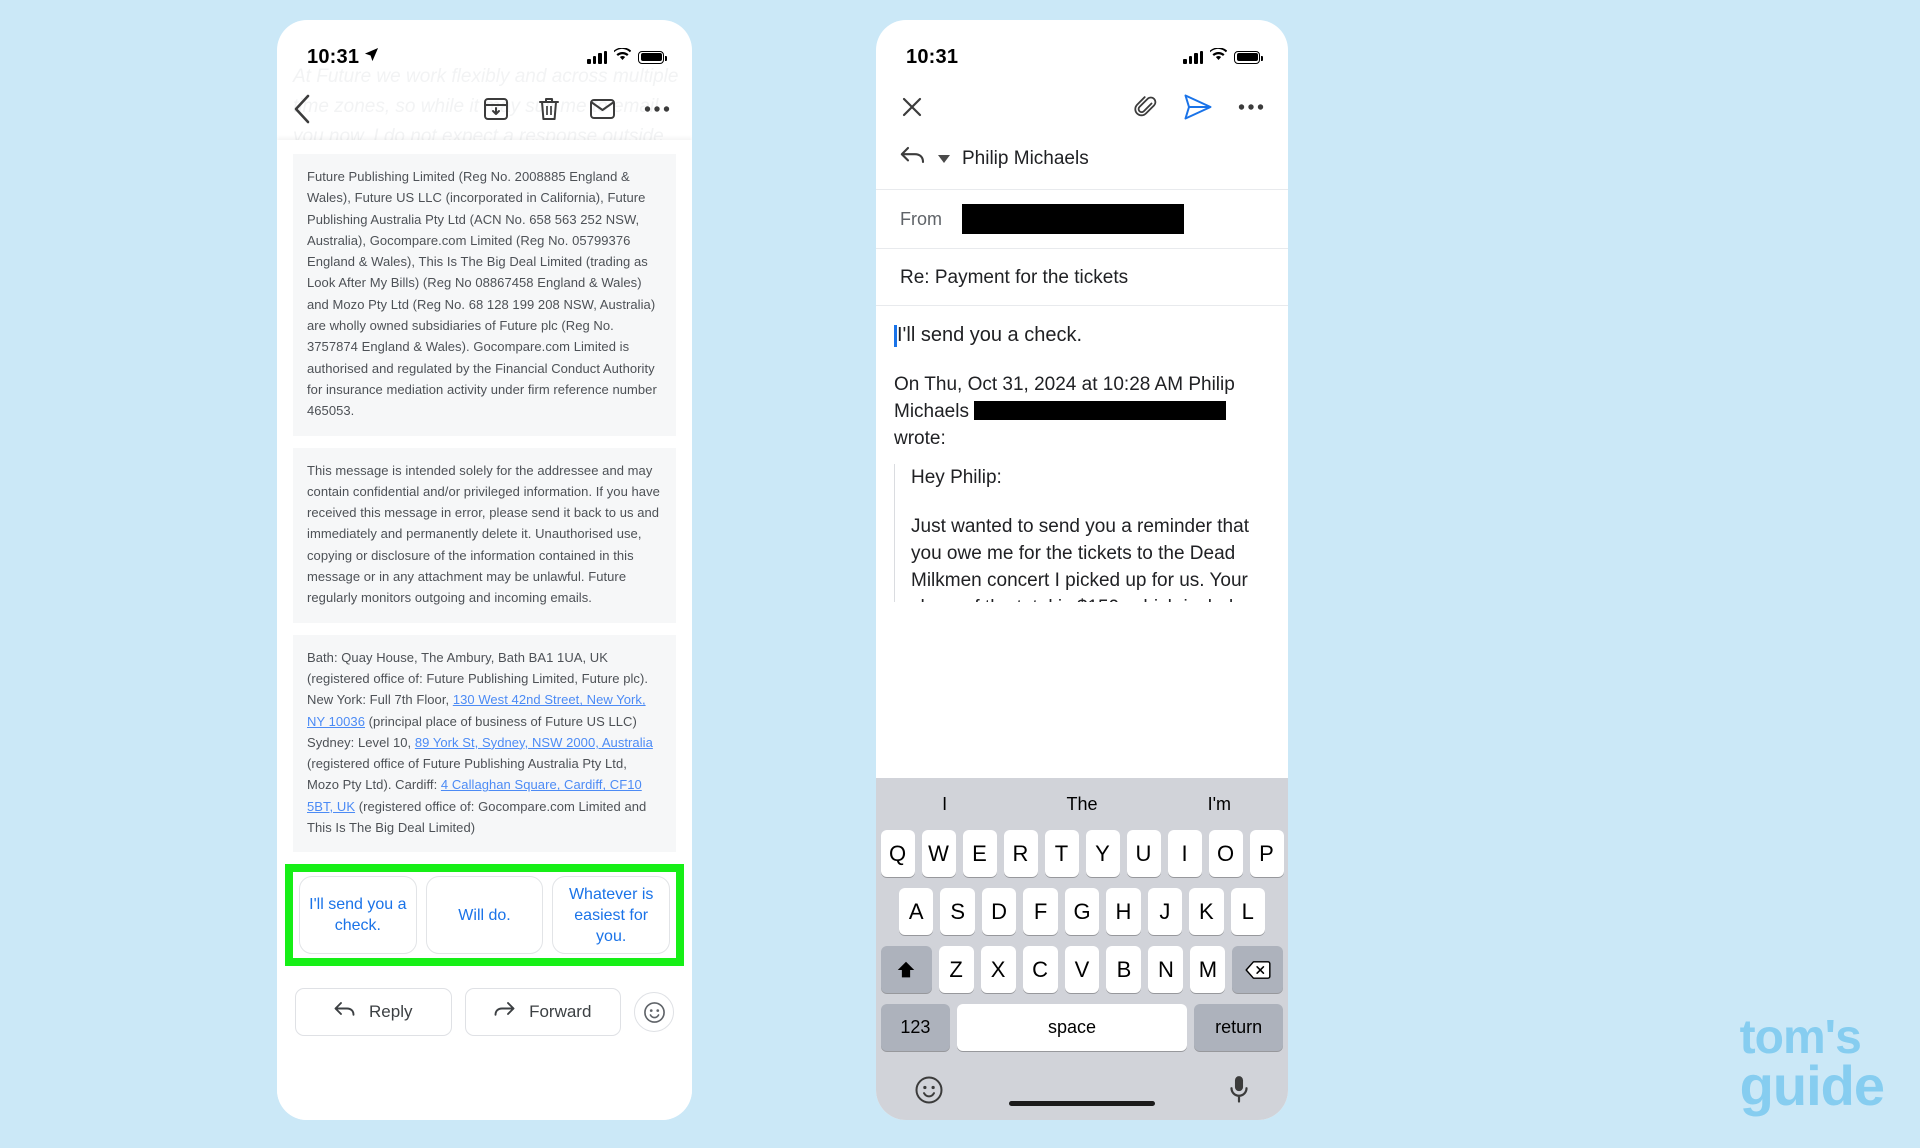  What do you see at coordinates (654, 1012) in the screenshot?
I see `emoji-reaction-icon` at bounding box center [654, 1012].